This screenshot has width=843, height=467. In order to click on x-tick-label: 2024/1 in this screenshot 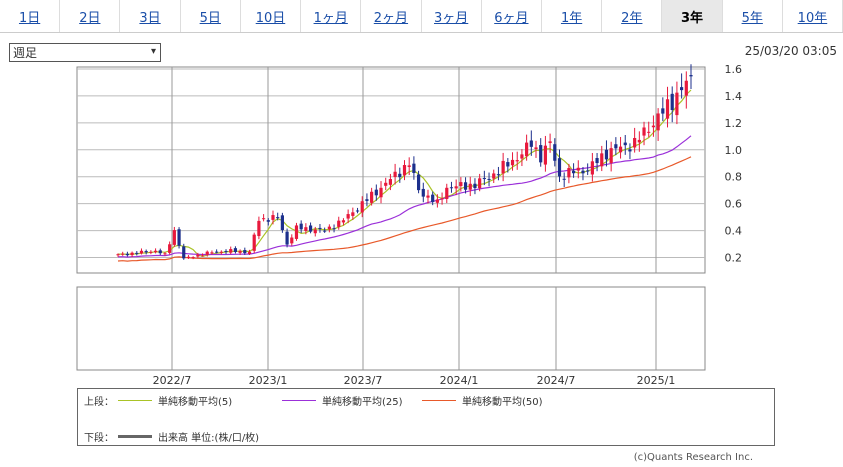, I will do `click(459, 380)`.